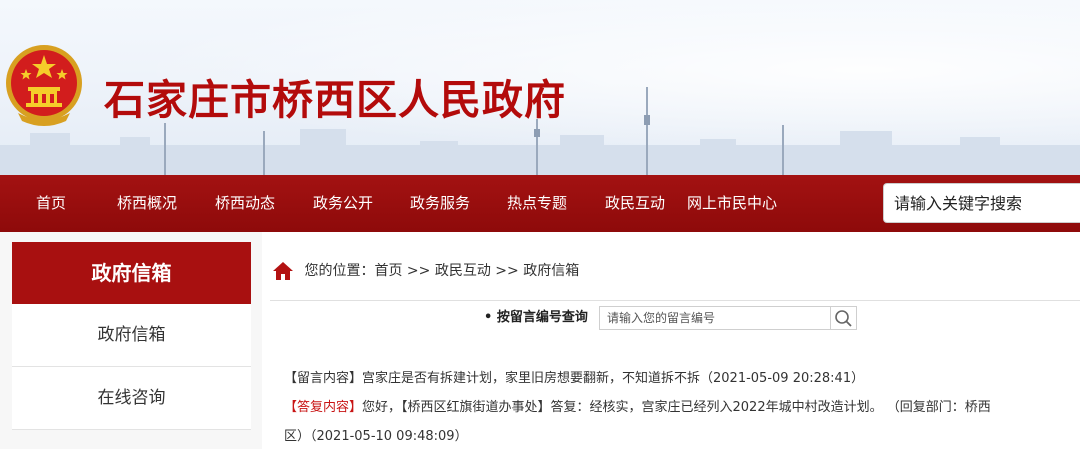 Image resolution: width=1080 pixels, height=449 pixels. I want to click on nav-item-gov-open: 政务公开, so click(343, 203).